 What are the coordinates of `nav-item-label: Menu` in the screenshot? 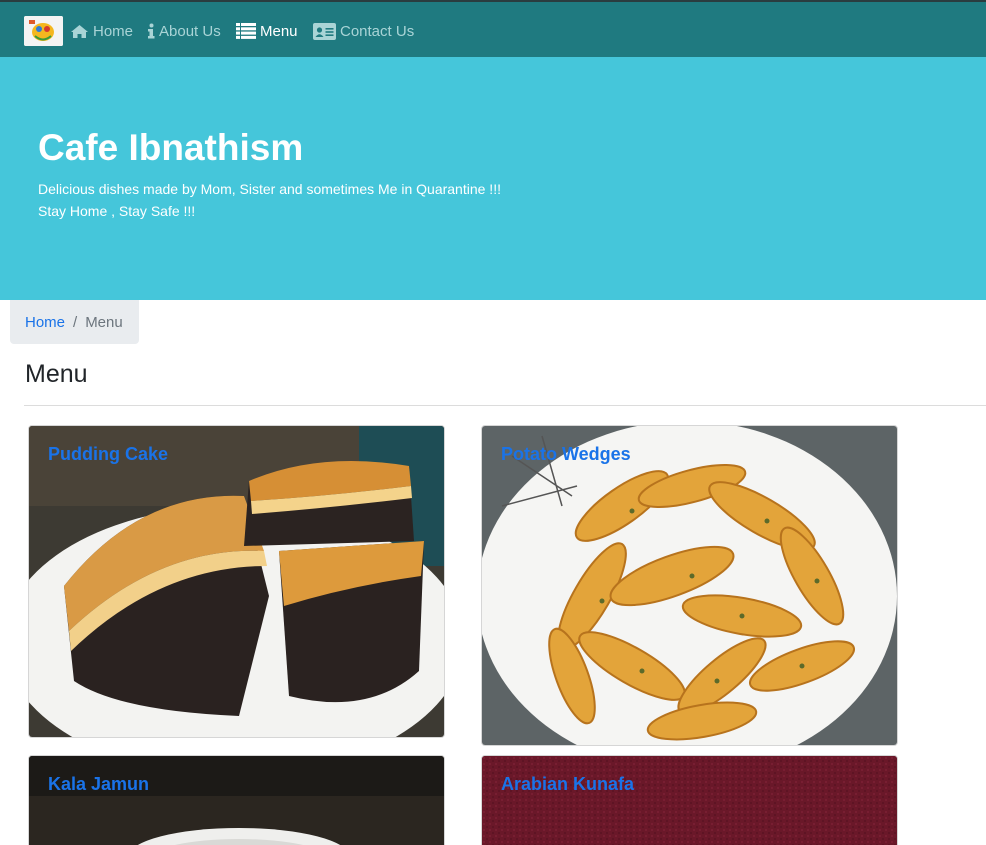 It's located at (279, 31).